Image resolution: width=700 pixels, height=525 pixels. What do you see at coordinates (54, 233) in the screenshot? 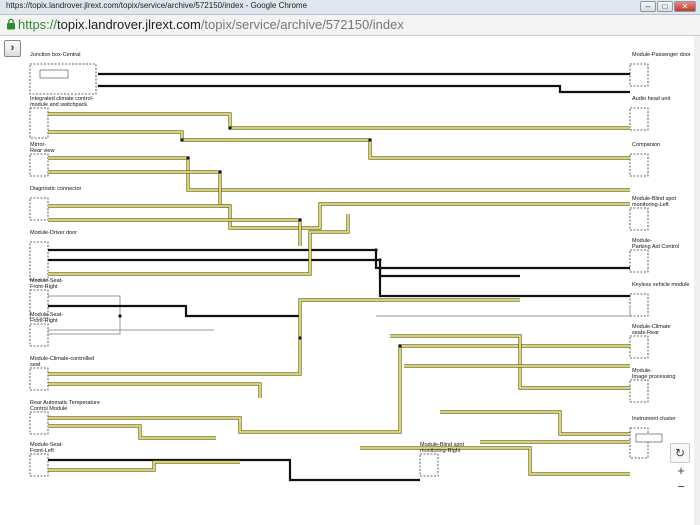
I see `module-label-ddoor: Module-Driver door` at bounding box center [54, 233].